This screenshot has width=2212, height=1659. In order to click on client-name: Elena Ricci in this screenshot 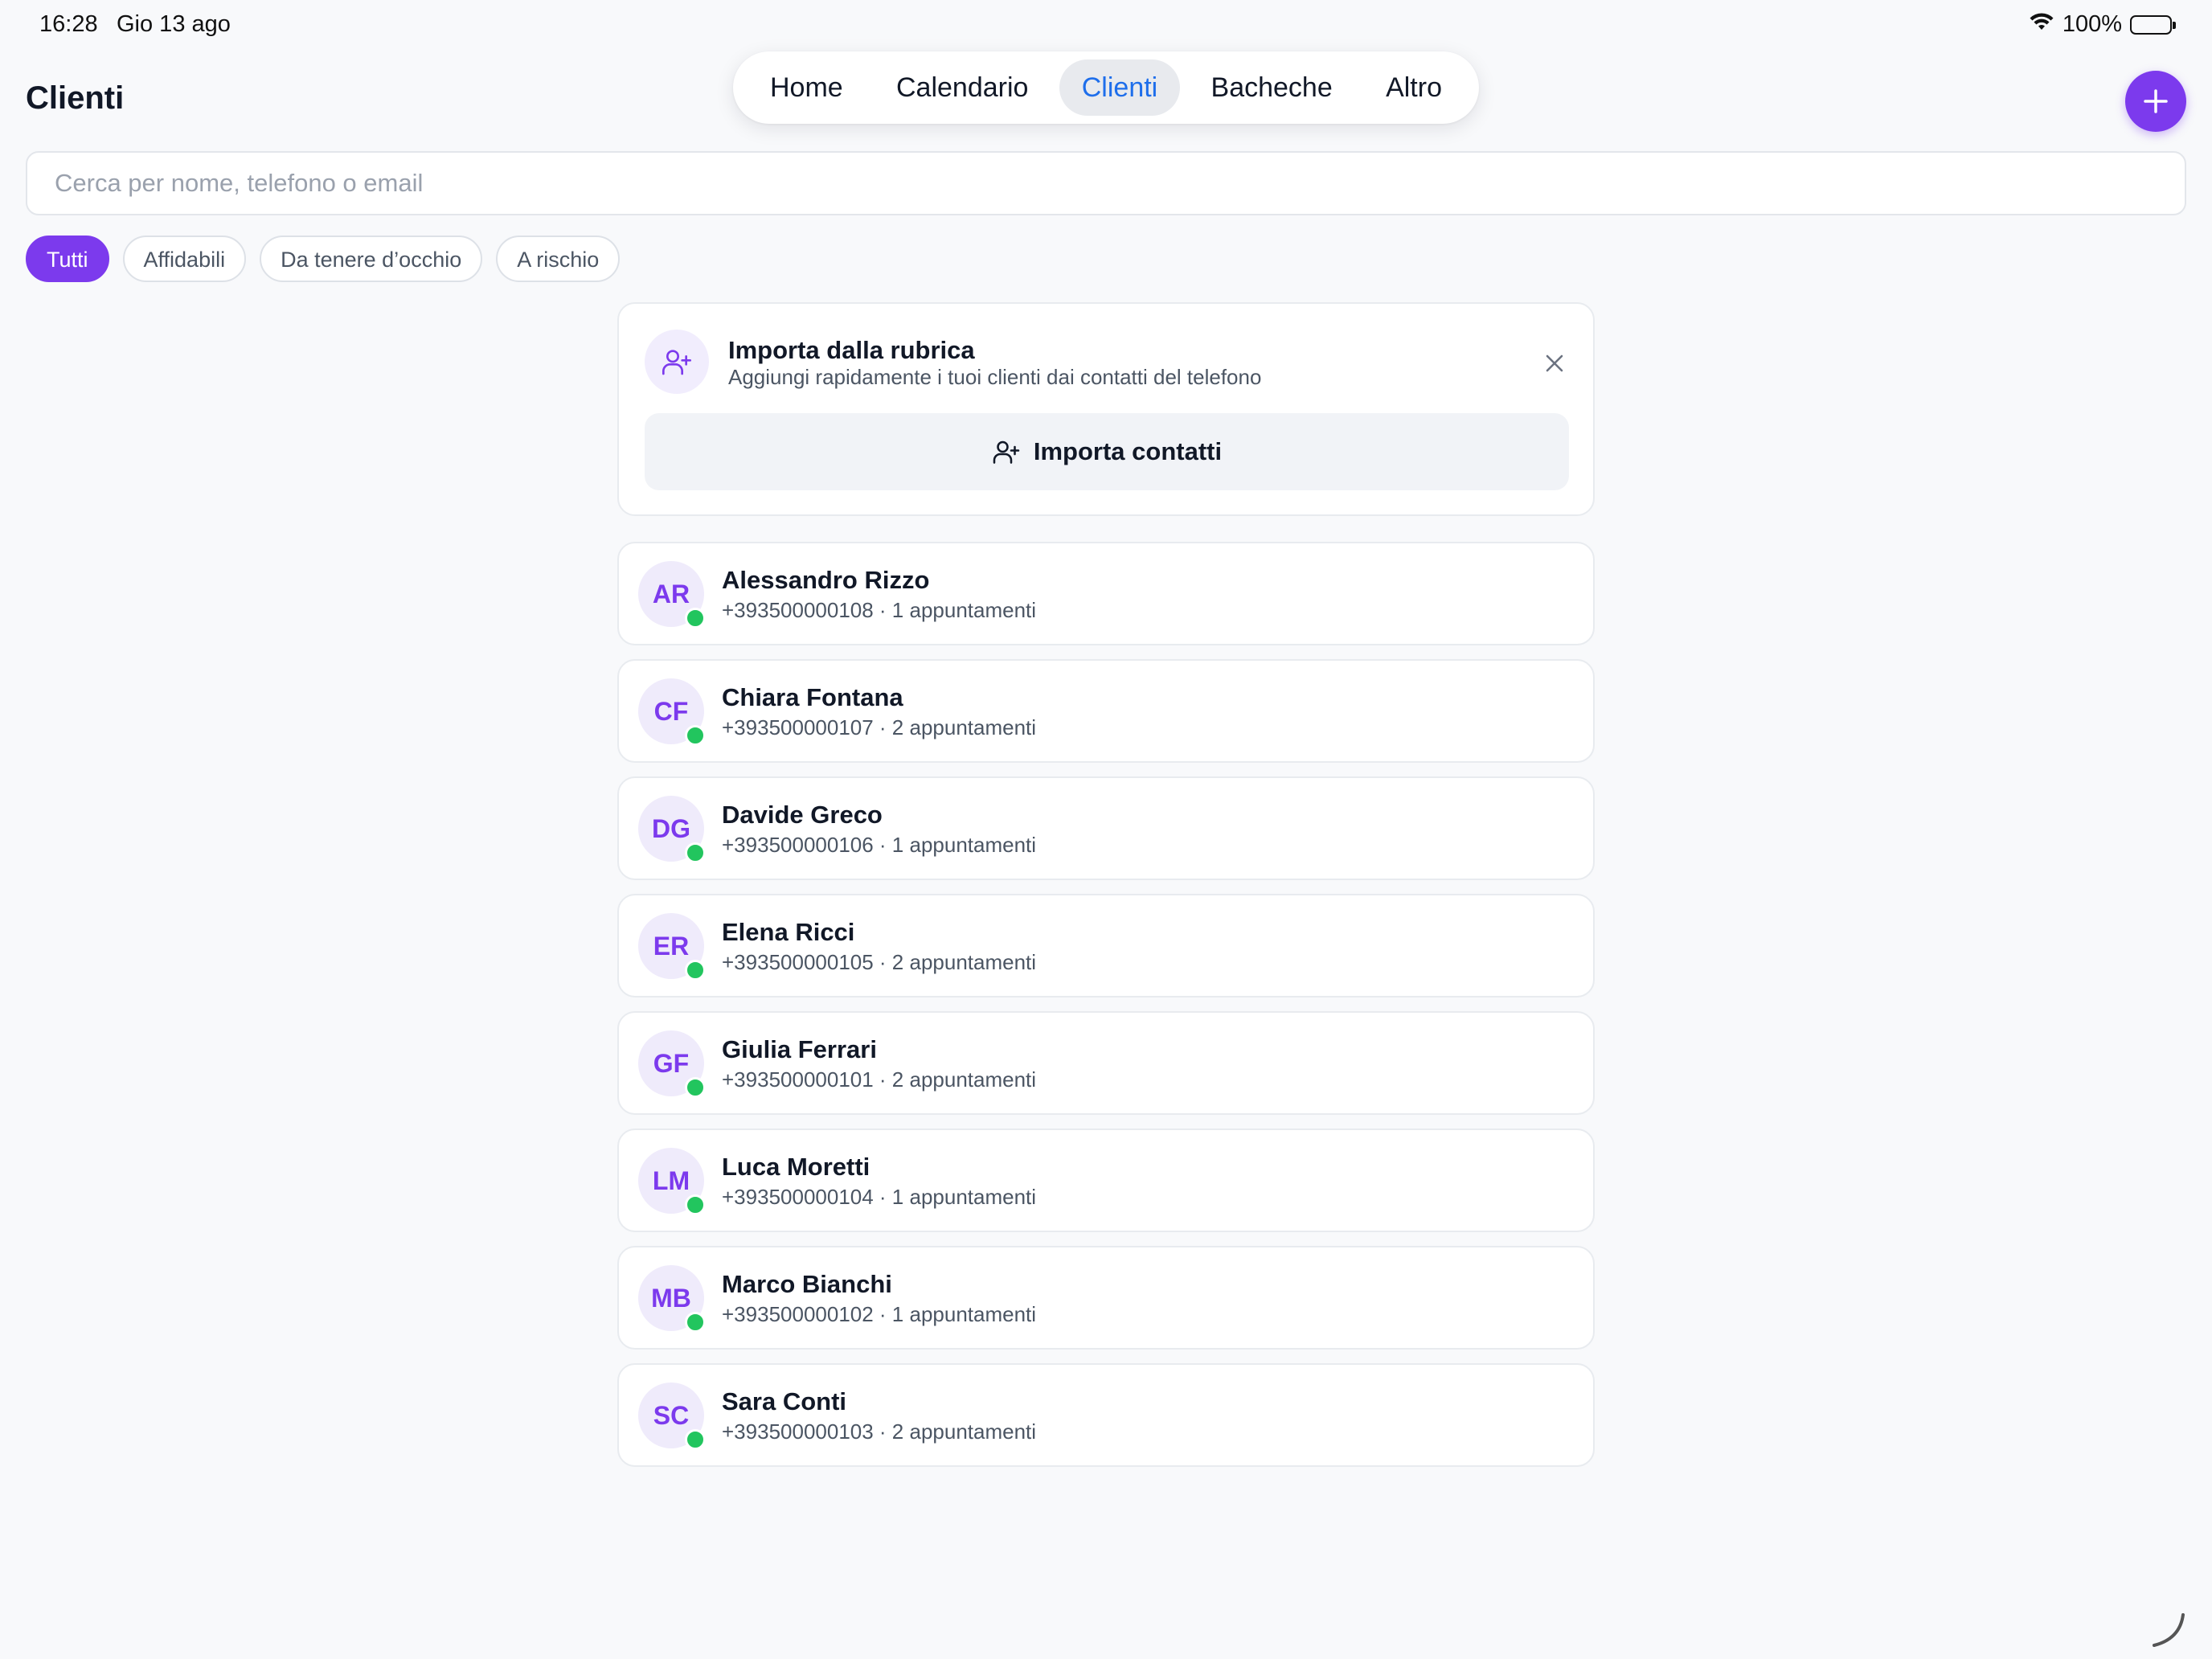, I will do `click(788, 932)`.